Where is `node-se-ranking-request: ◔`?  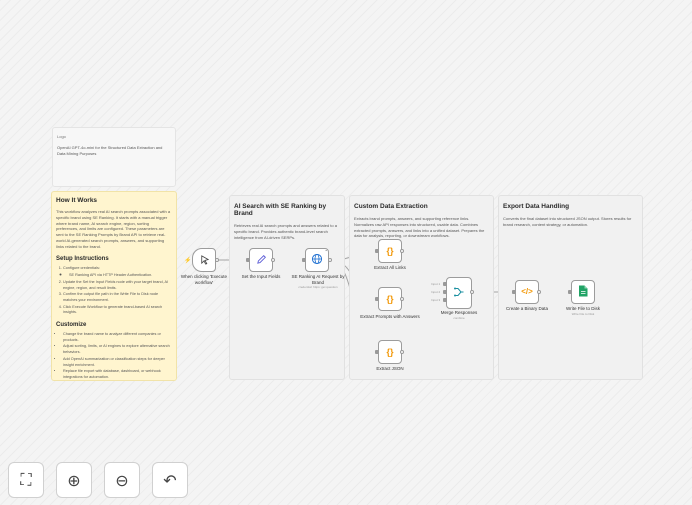
node-se-ranking-request: ◔ is located at coordinates (317, 260).